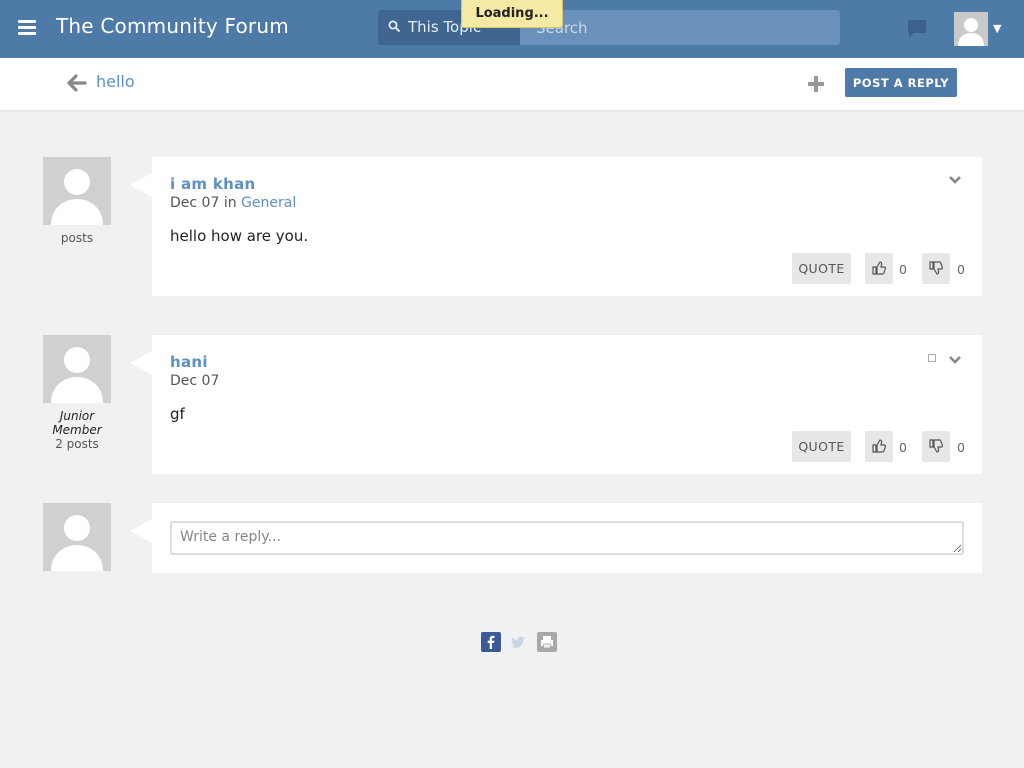 Image resolution: width=1024 pixels, height=768 pixels. I want to click on twitter-icon, so click(518, 642).